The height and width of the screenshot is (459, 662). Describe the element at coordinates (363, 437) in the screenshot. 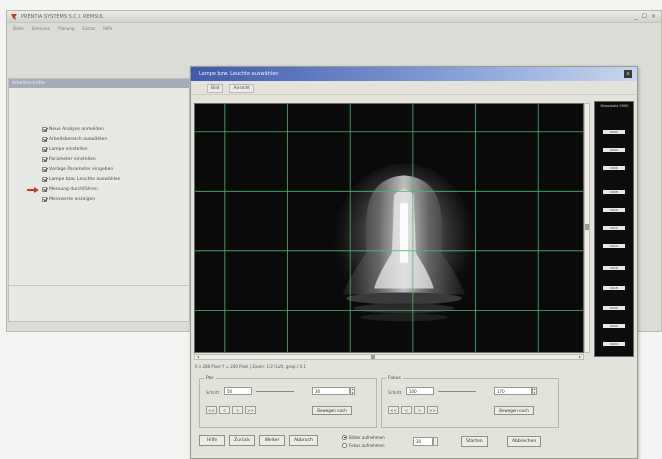

I see `radio-images: Bilder aufnehmen` at that location.